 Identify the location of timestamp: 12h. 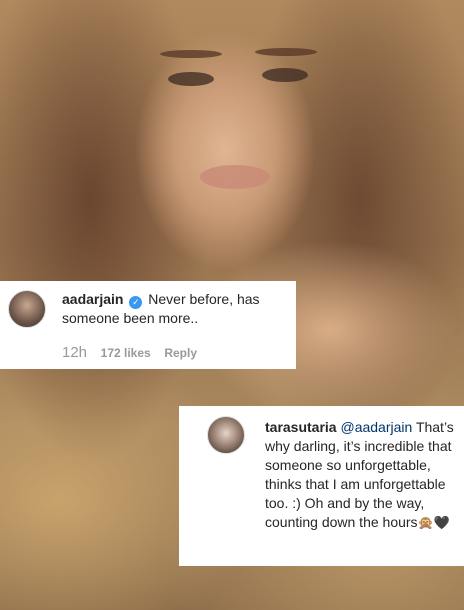
(75, 352).